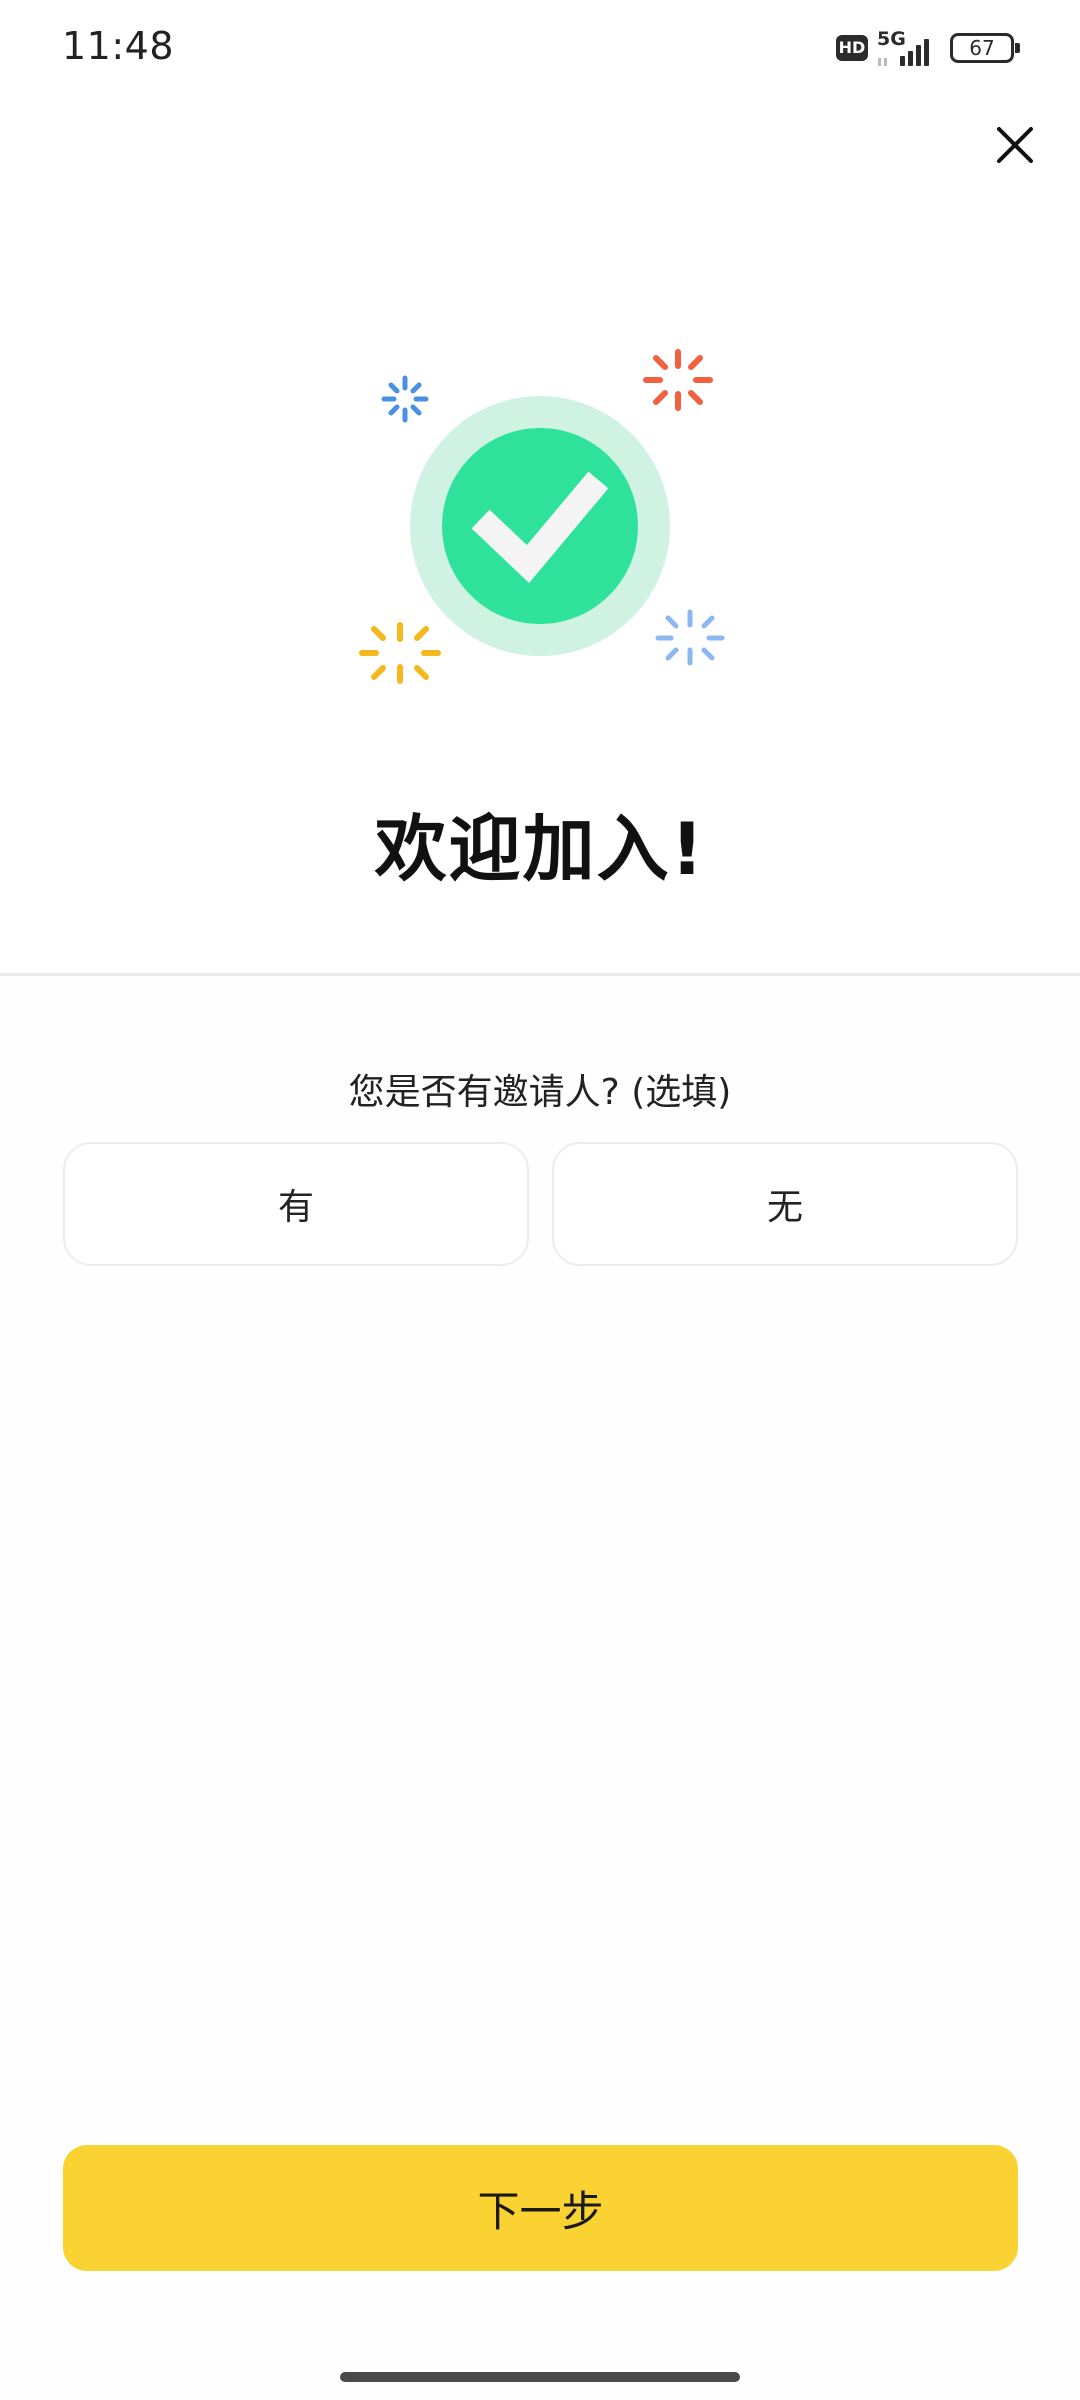 The height and width of the screenshot is (2400, 1080). What do you see at coordinates (295, 1207) in the screenshot?
I see `has-inviter-label: 有` at bounding box center [295, 1207].